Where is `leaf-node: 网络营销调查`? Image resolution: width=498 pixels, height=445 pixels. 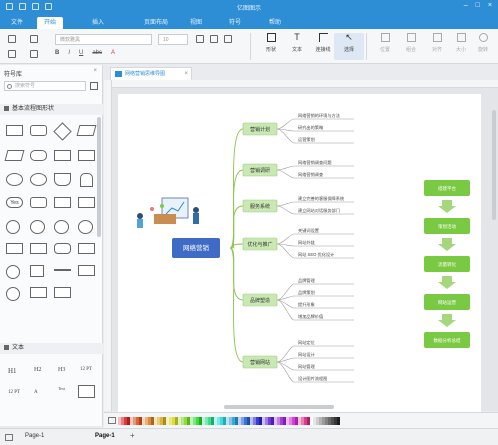
leaf-node: 网络营销调查 is located at coordinates (311, 174).